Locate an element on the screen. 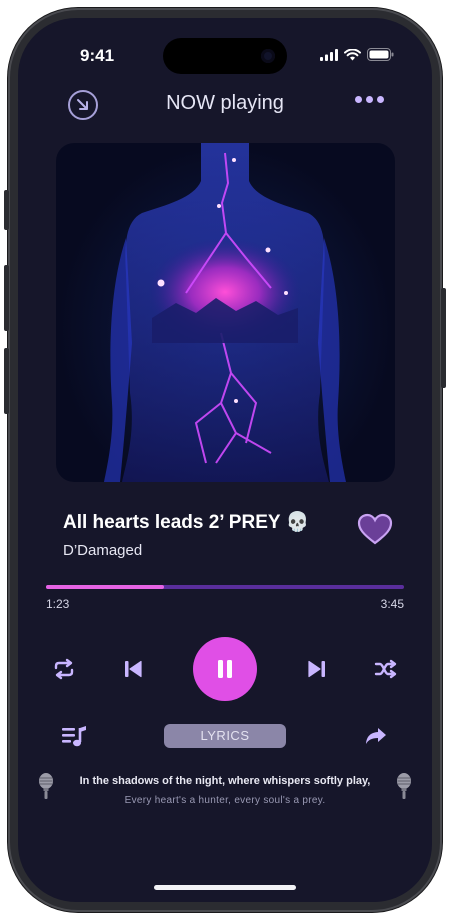 The image size is (450, 920). shuffle-button is located at coordinates (386, 669).